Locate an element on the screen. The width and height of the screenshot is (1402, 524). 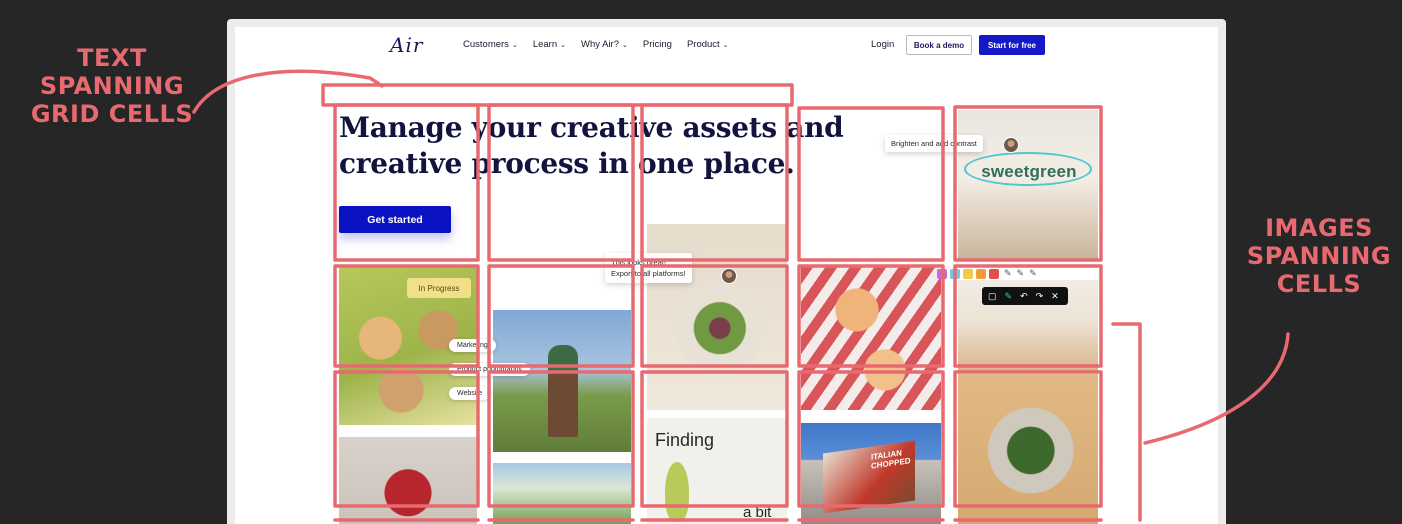
finding-text: Finding is located at coordinates (685, 440).